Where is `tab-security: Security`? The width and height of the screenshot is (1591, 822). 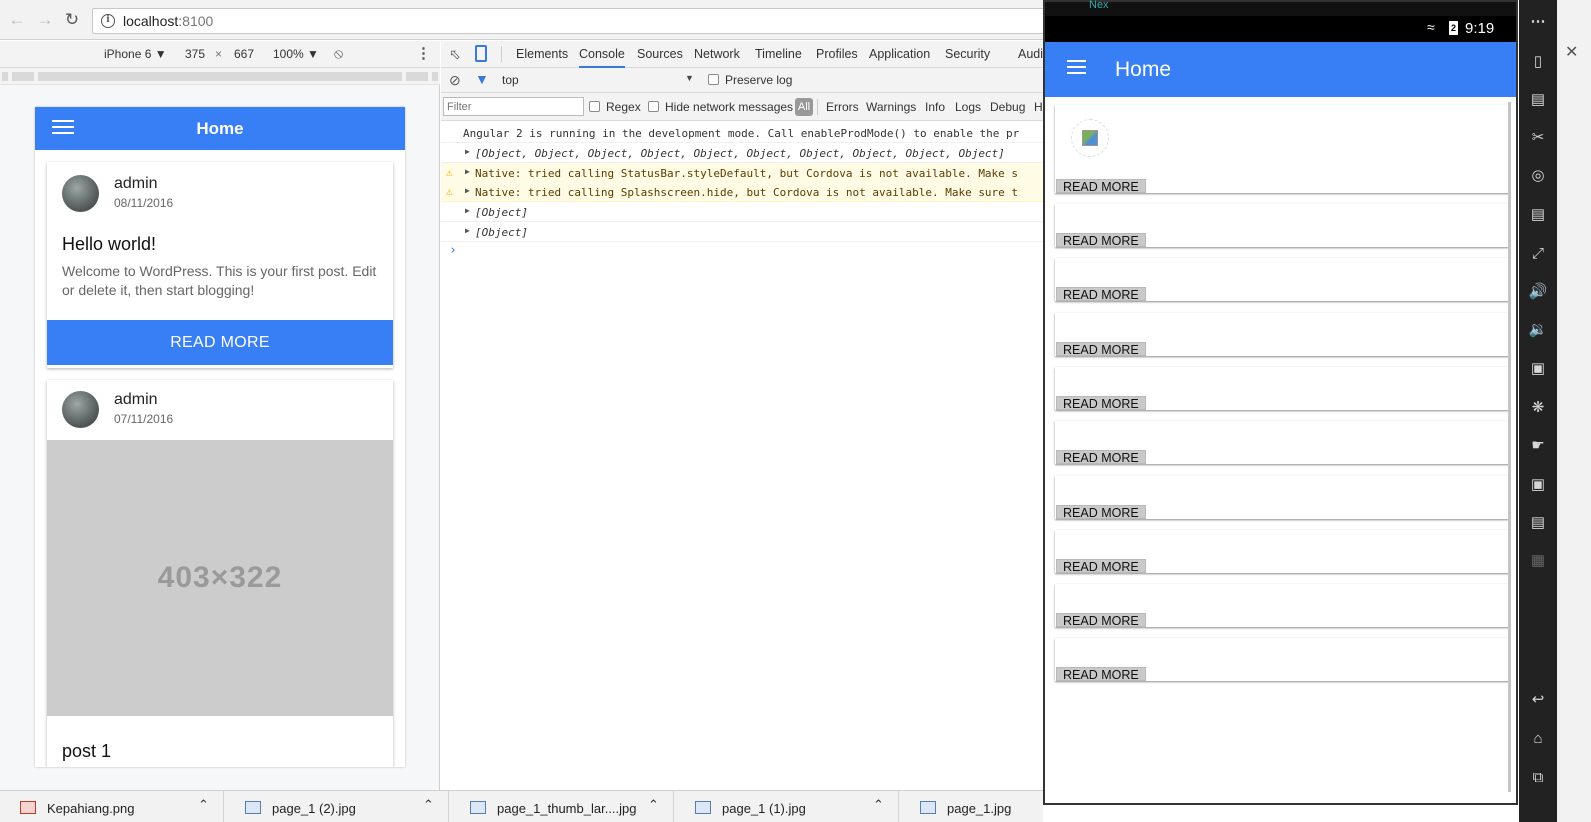 tab-security: Security is located at coordinates (967, 54).